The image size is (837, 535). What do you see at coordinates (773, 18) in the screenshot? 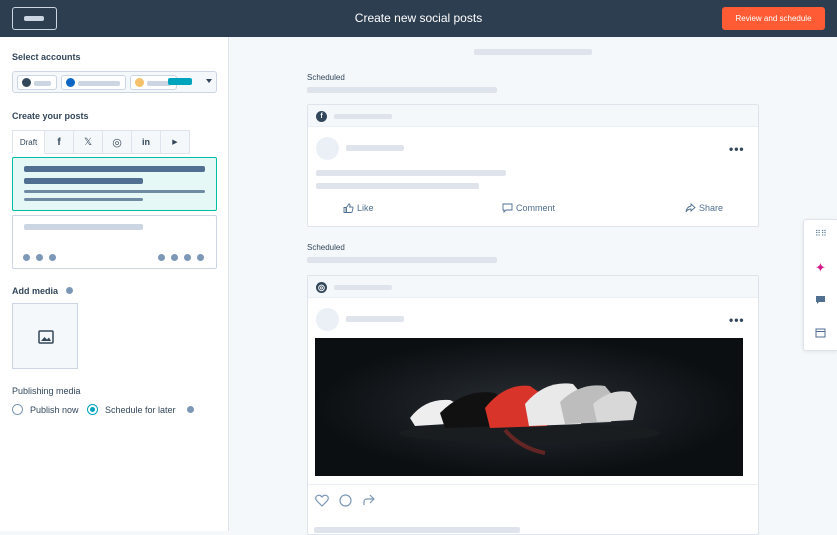
I see `review-and-schedule-button: Review and schedule` at bounding box center [773, 18].